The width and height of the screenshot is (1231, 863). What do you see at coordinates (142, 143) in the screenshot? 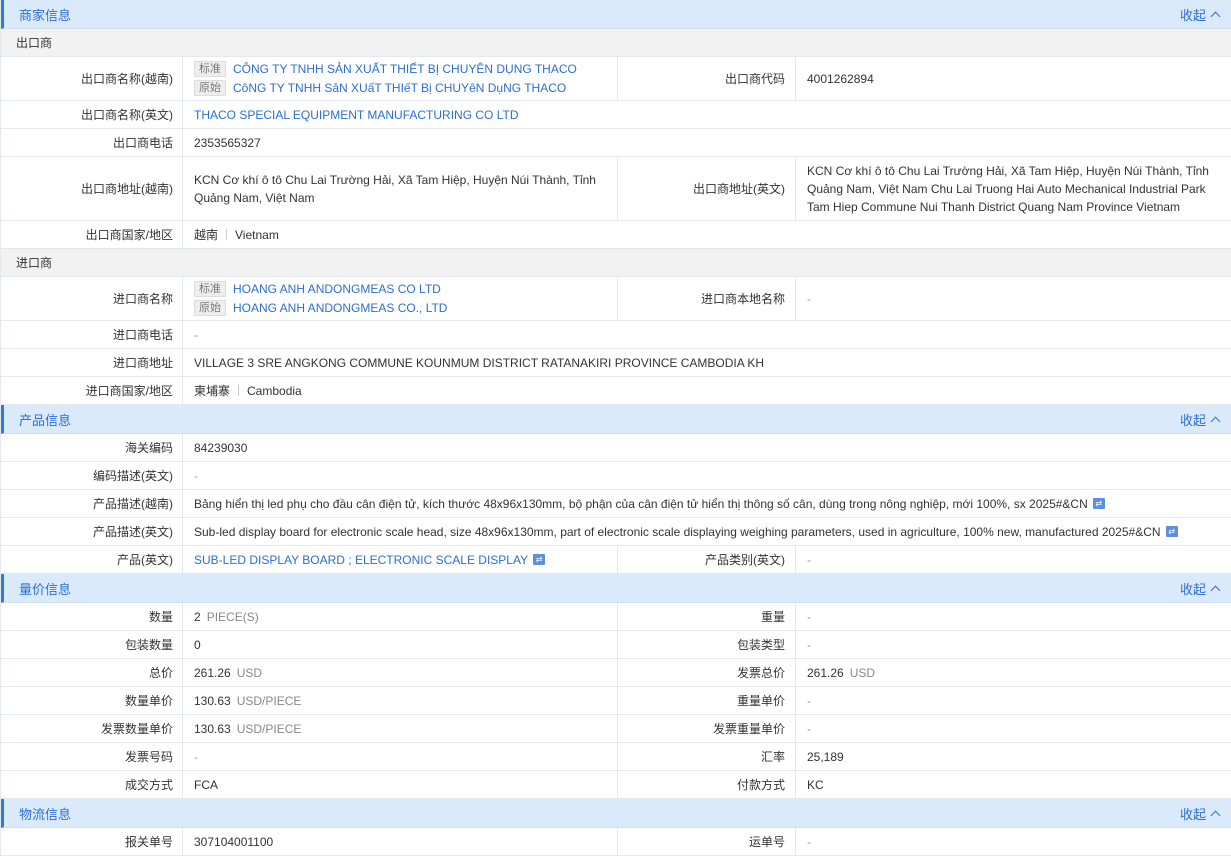
I see `field-label: 出口商电话` at bounding box center [142, 143].